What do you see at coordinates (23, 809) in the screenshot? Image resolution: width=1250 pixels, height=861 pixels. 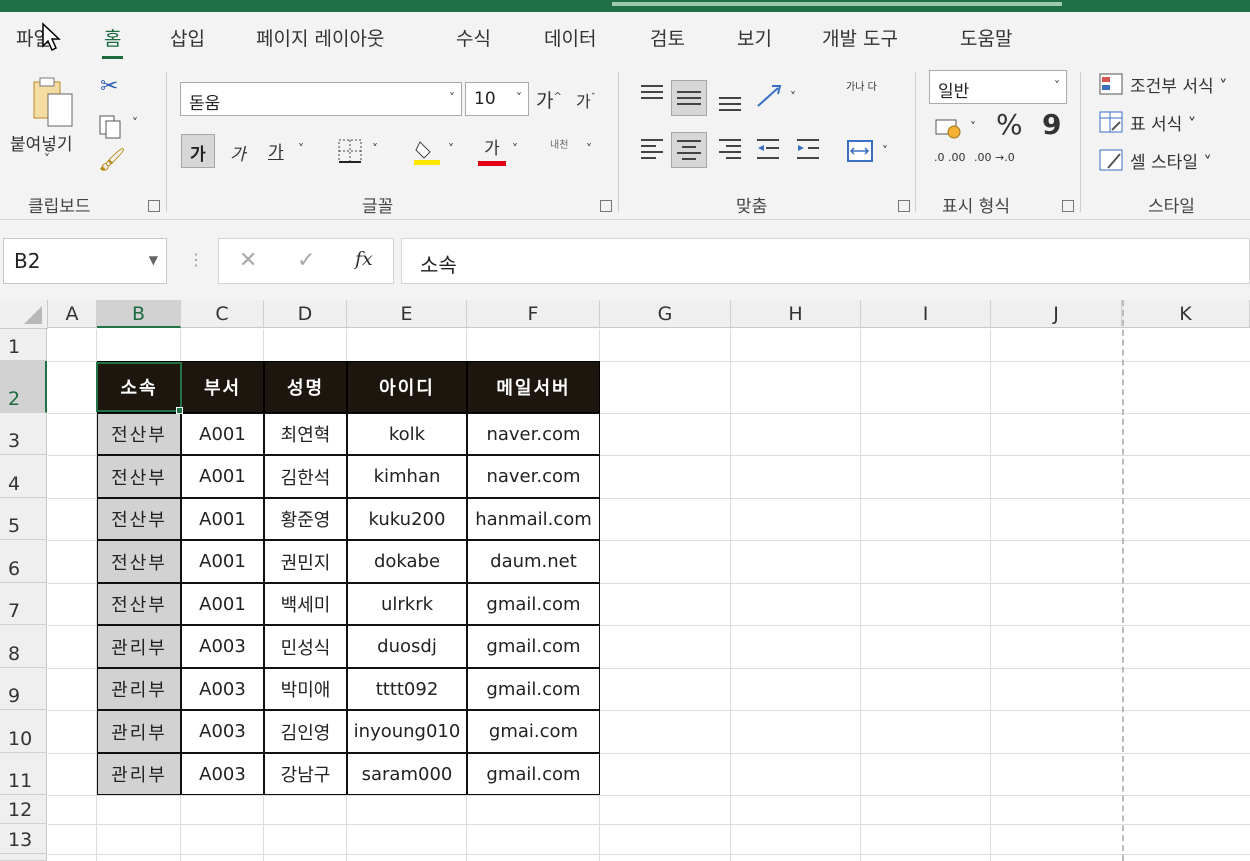 I see `row-header: 12` at bounding box center [23, 809].